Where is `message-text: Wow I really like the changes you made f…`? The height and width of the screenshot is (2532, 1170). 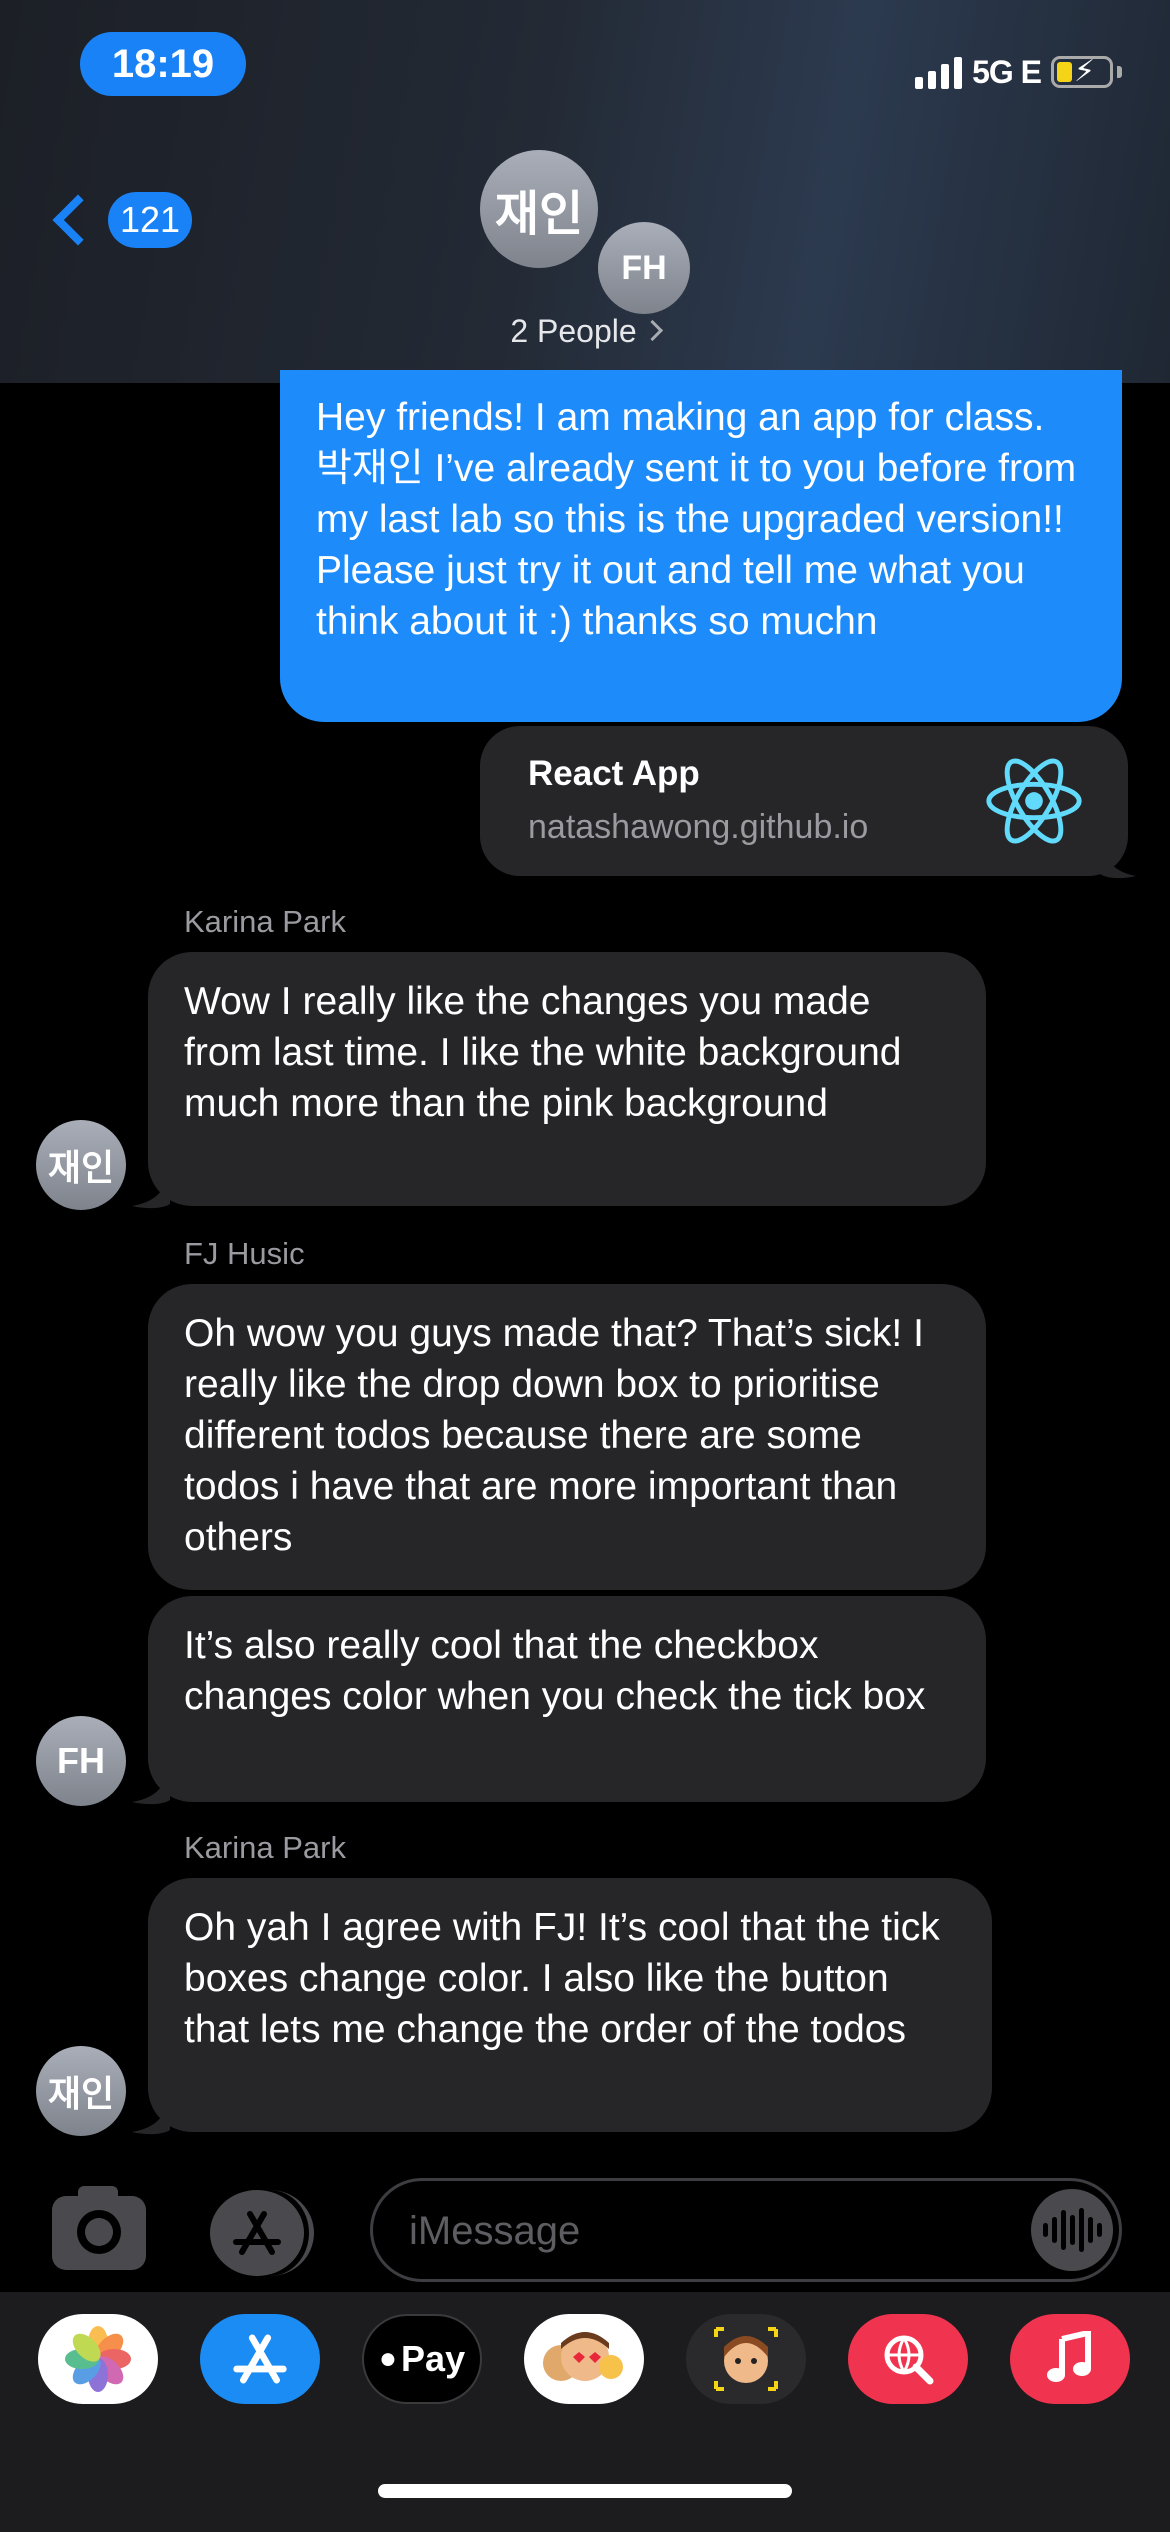 message-text: Wow I really like the changes you made f… is located at coordinates (543, 1052).